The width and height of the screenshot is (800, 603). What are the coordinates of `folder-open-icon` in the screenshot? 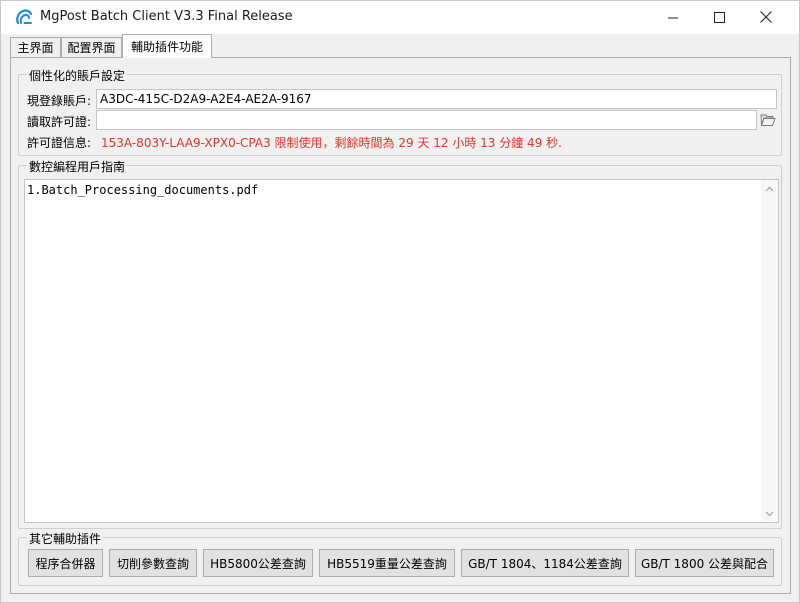 It's located at (768, 120).